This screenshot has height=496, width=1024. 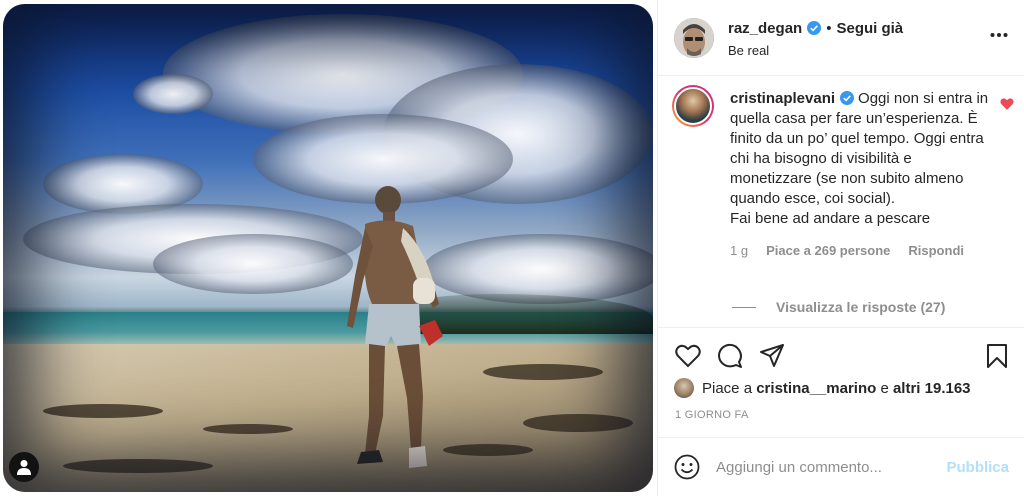 I want to click on post-header: raz_degan • Segui già Be real, so click(x=841, y=38).